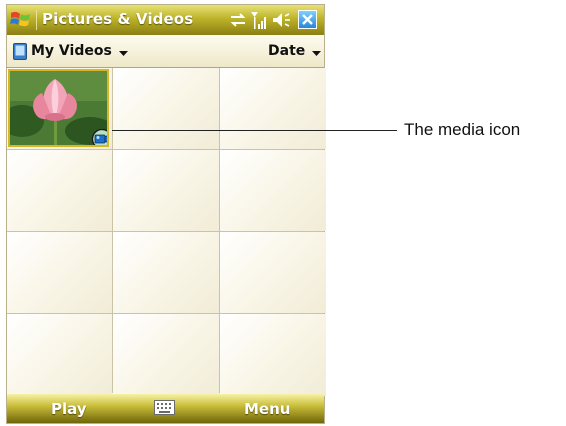 This screenshot has height=426, width=566. What do you see at coordinates (69, 409) in the screenshot?
I see `play-softkey: Play` at bounding box center [69, 409].